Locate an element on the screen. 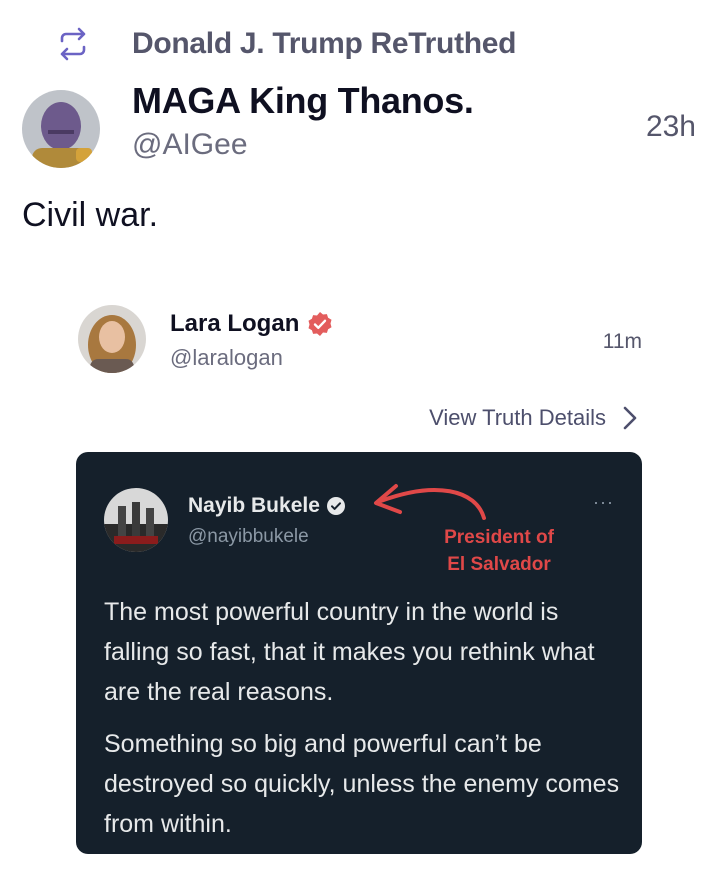 The image size is (720, 883). annotation-arrow-icon is located at coordinates (430, 502).